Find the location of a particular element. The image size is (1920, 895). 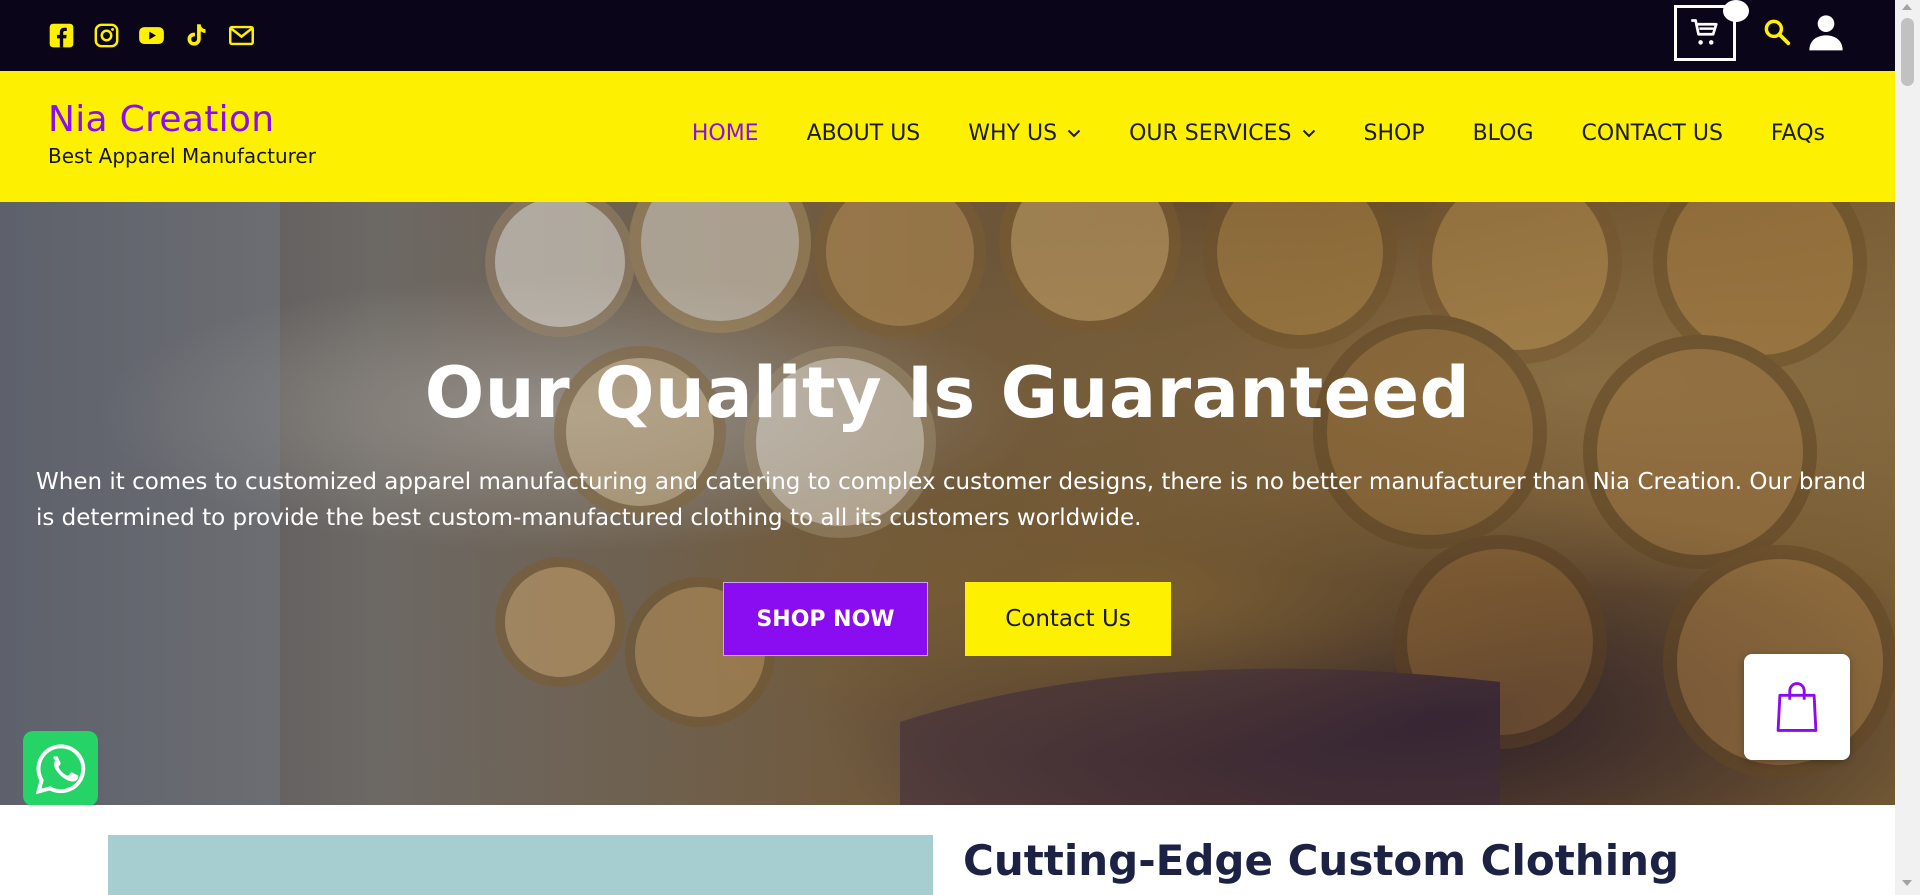

nav-item-label: CONTACT US is located at coordinates (1652, 133).